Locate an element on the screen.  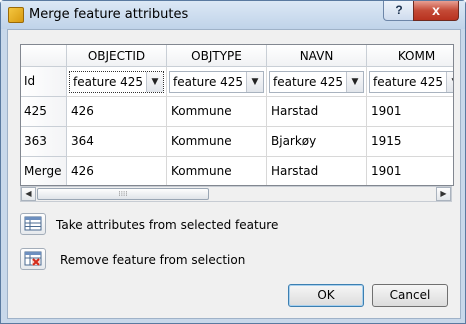
objectid-source-combo: feature 425 ▼ is located at coordinates (116, 82).